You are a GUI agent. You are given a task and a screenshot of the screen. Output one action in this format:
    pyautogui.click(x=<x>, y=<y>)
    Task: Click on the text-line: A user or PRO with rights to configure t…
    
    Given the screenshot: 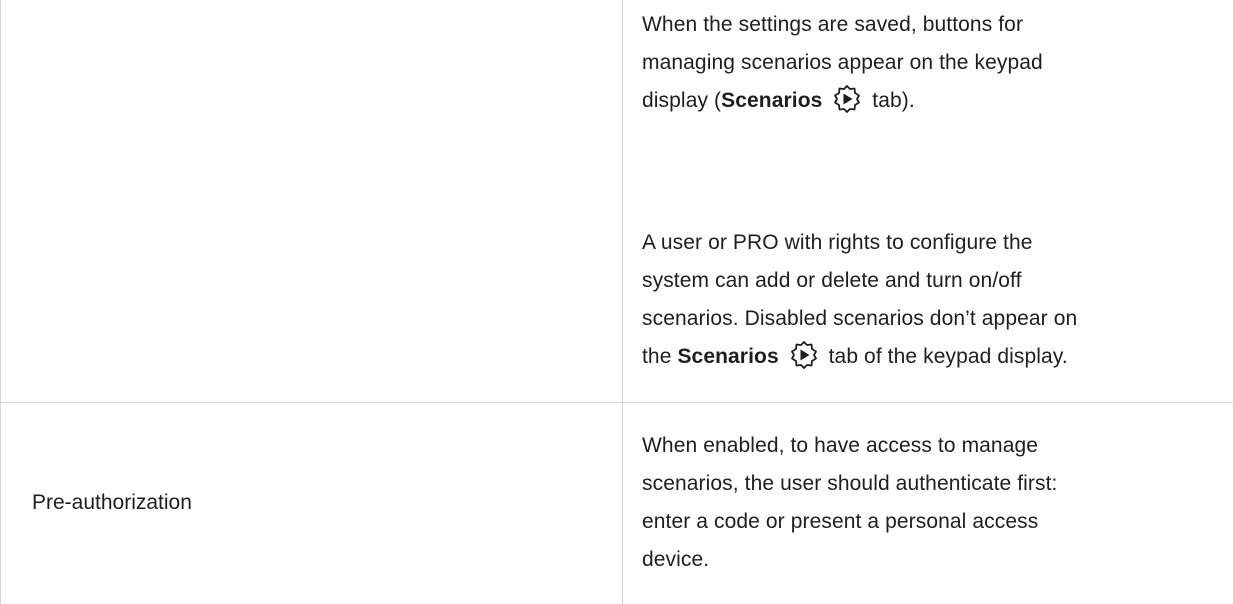 What is the action you would take?
    pyautogui.click(x=837, y=242)
    